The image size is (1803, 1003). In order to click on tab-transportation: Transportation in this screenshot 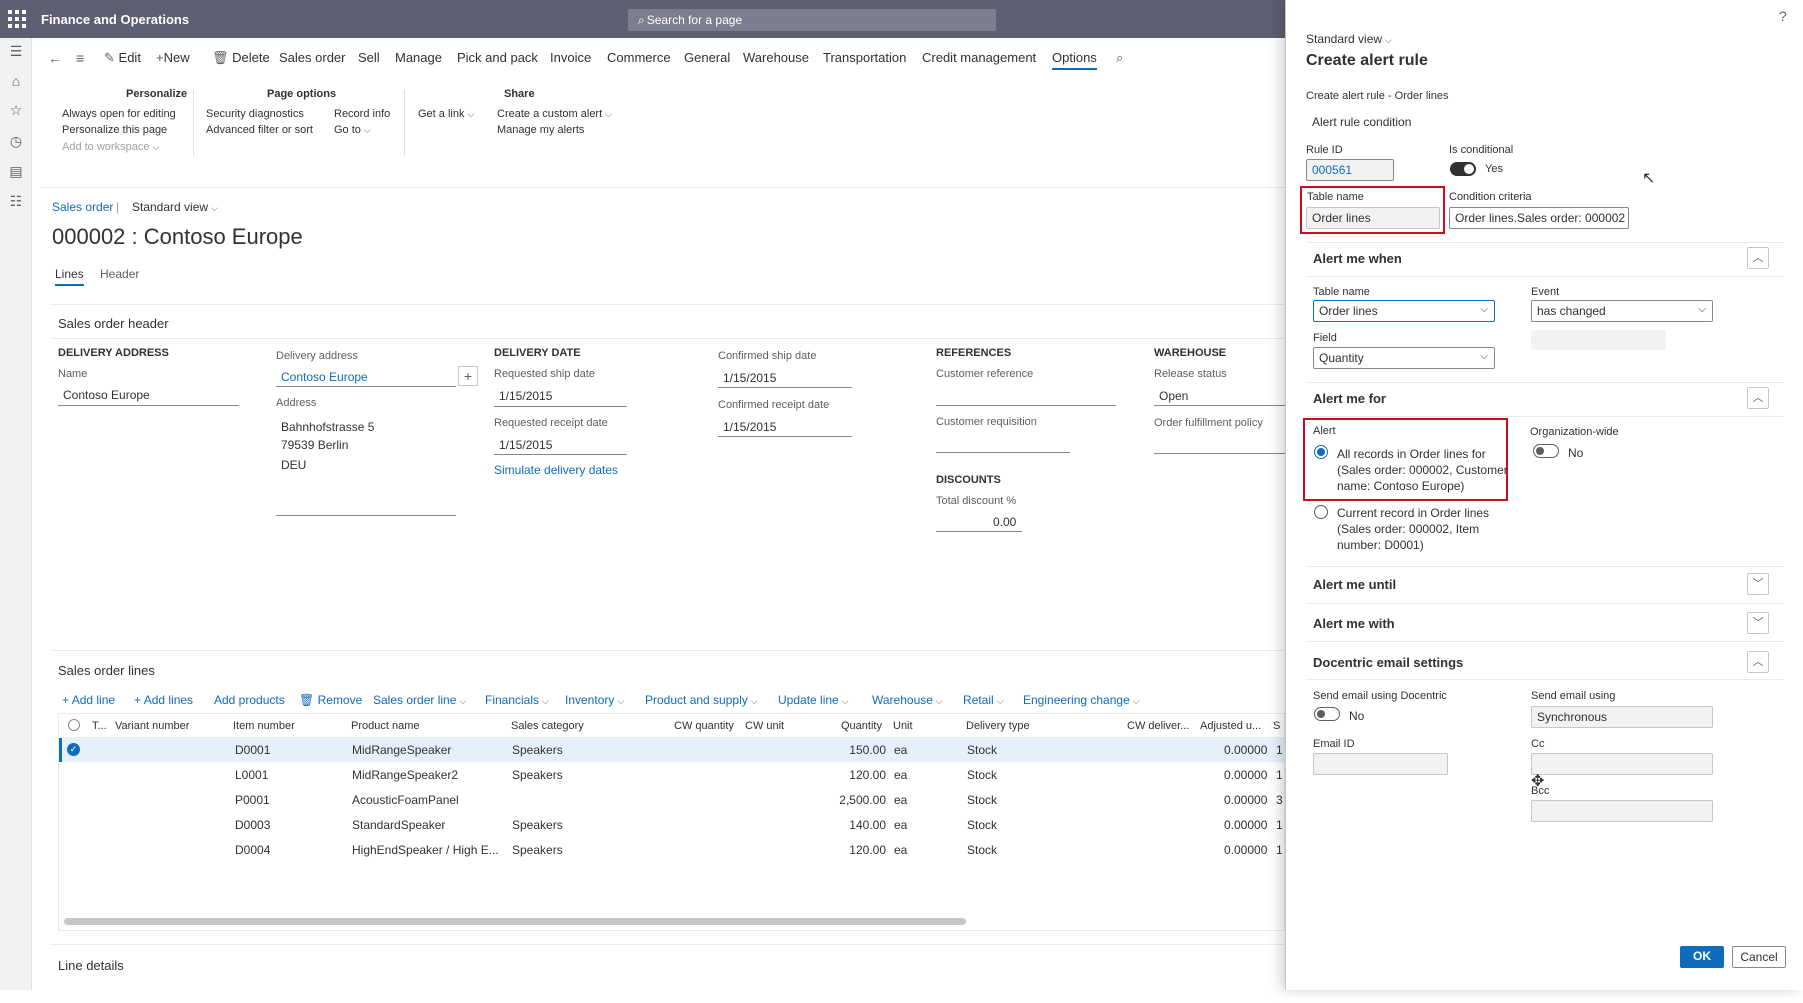, I will do `click(864, 57)`.